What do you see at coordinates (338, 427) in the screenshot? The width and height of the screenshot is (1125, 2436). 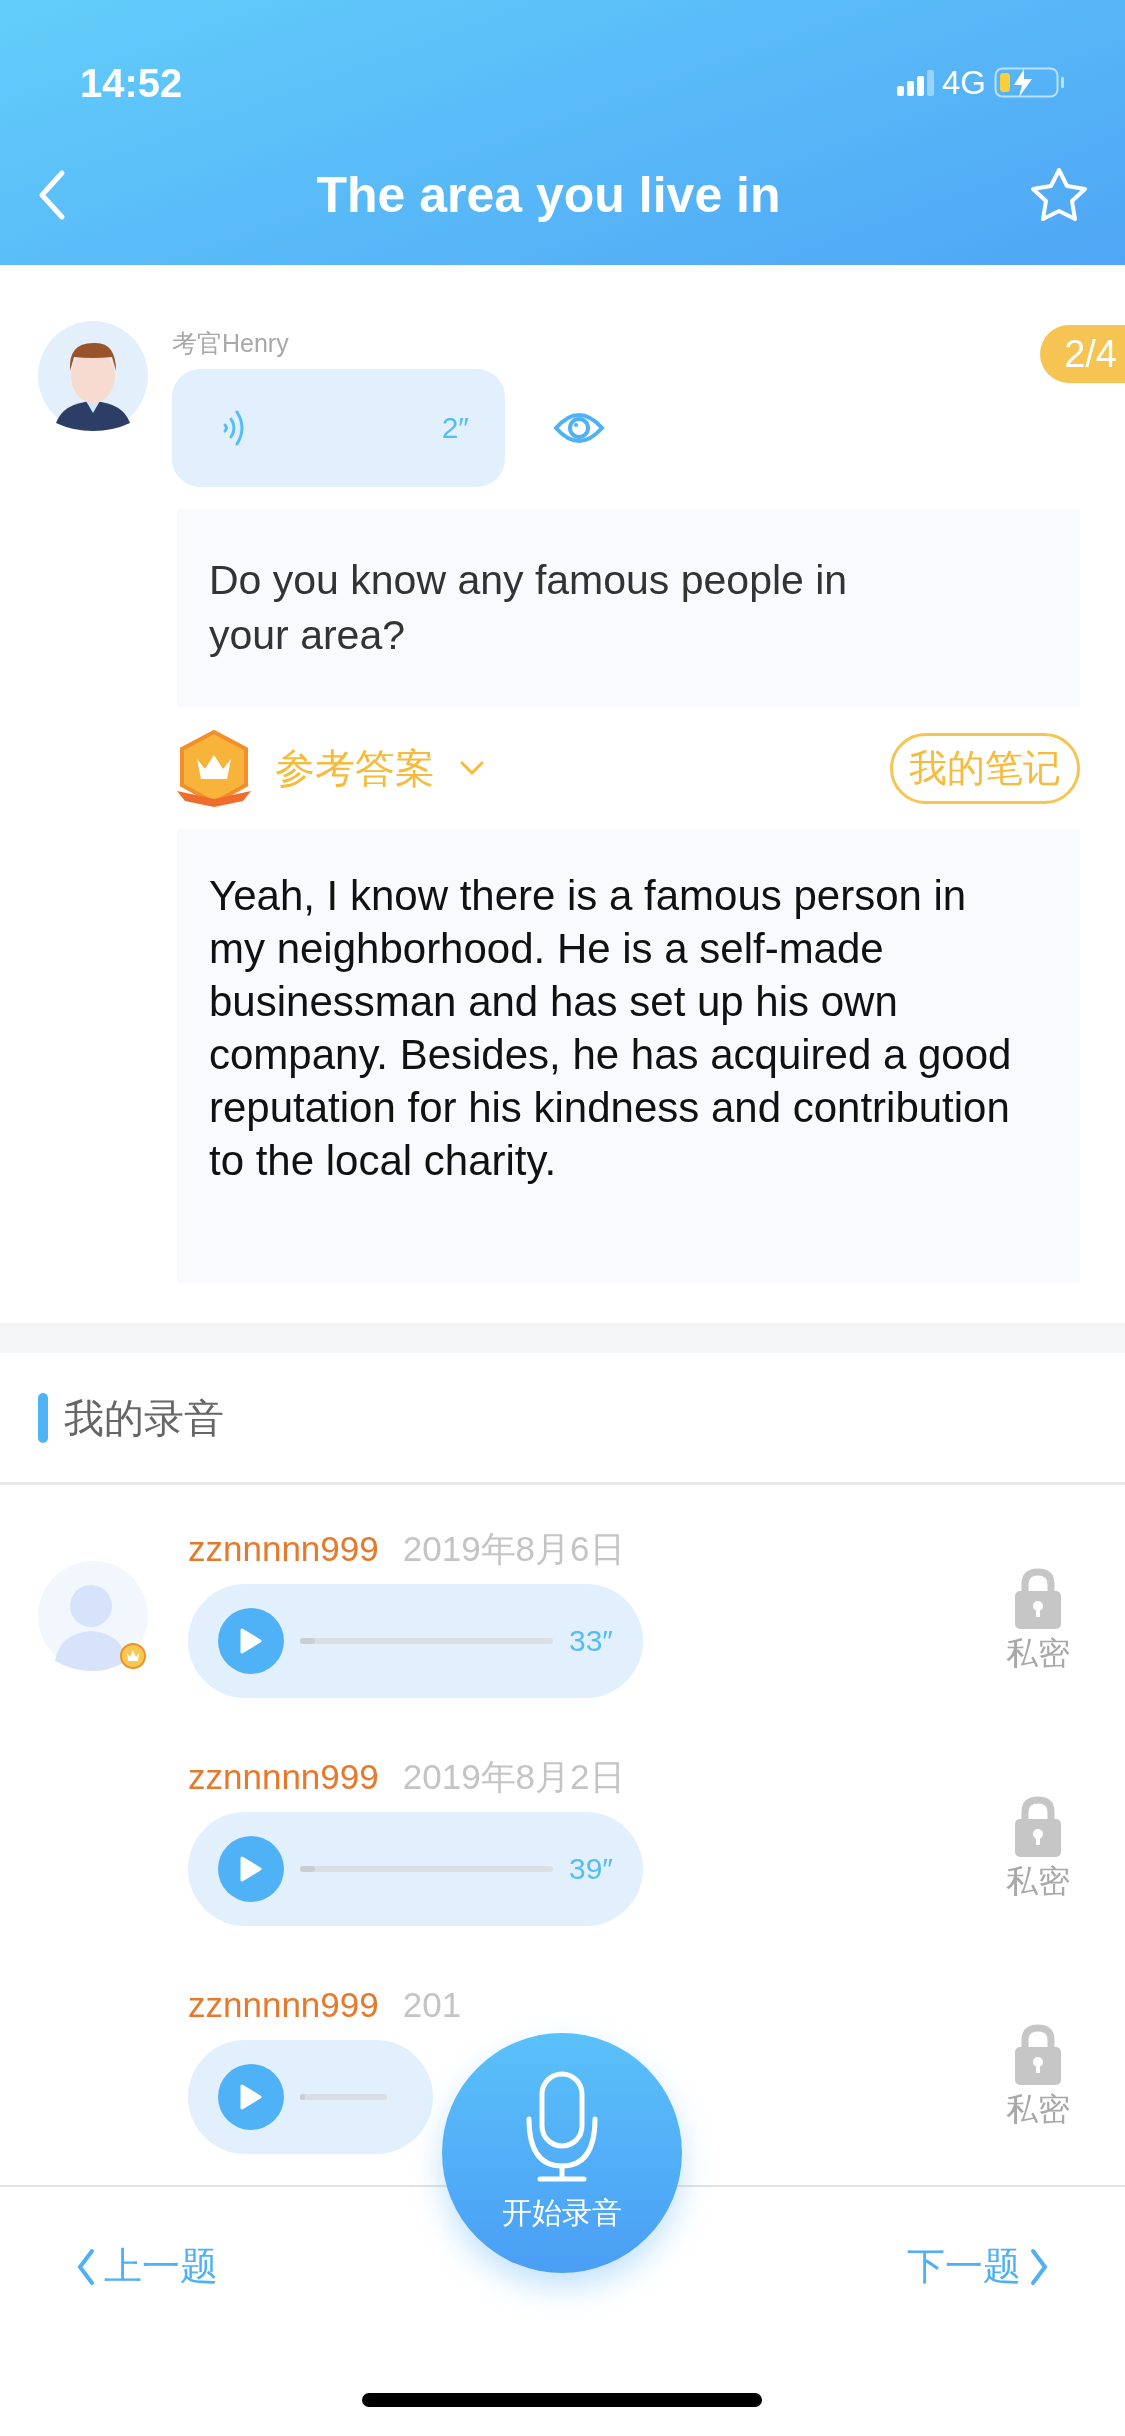 I see `audio-bubble: 2″` at bounding box center [338, 427].